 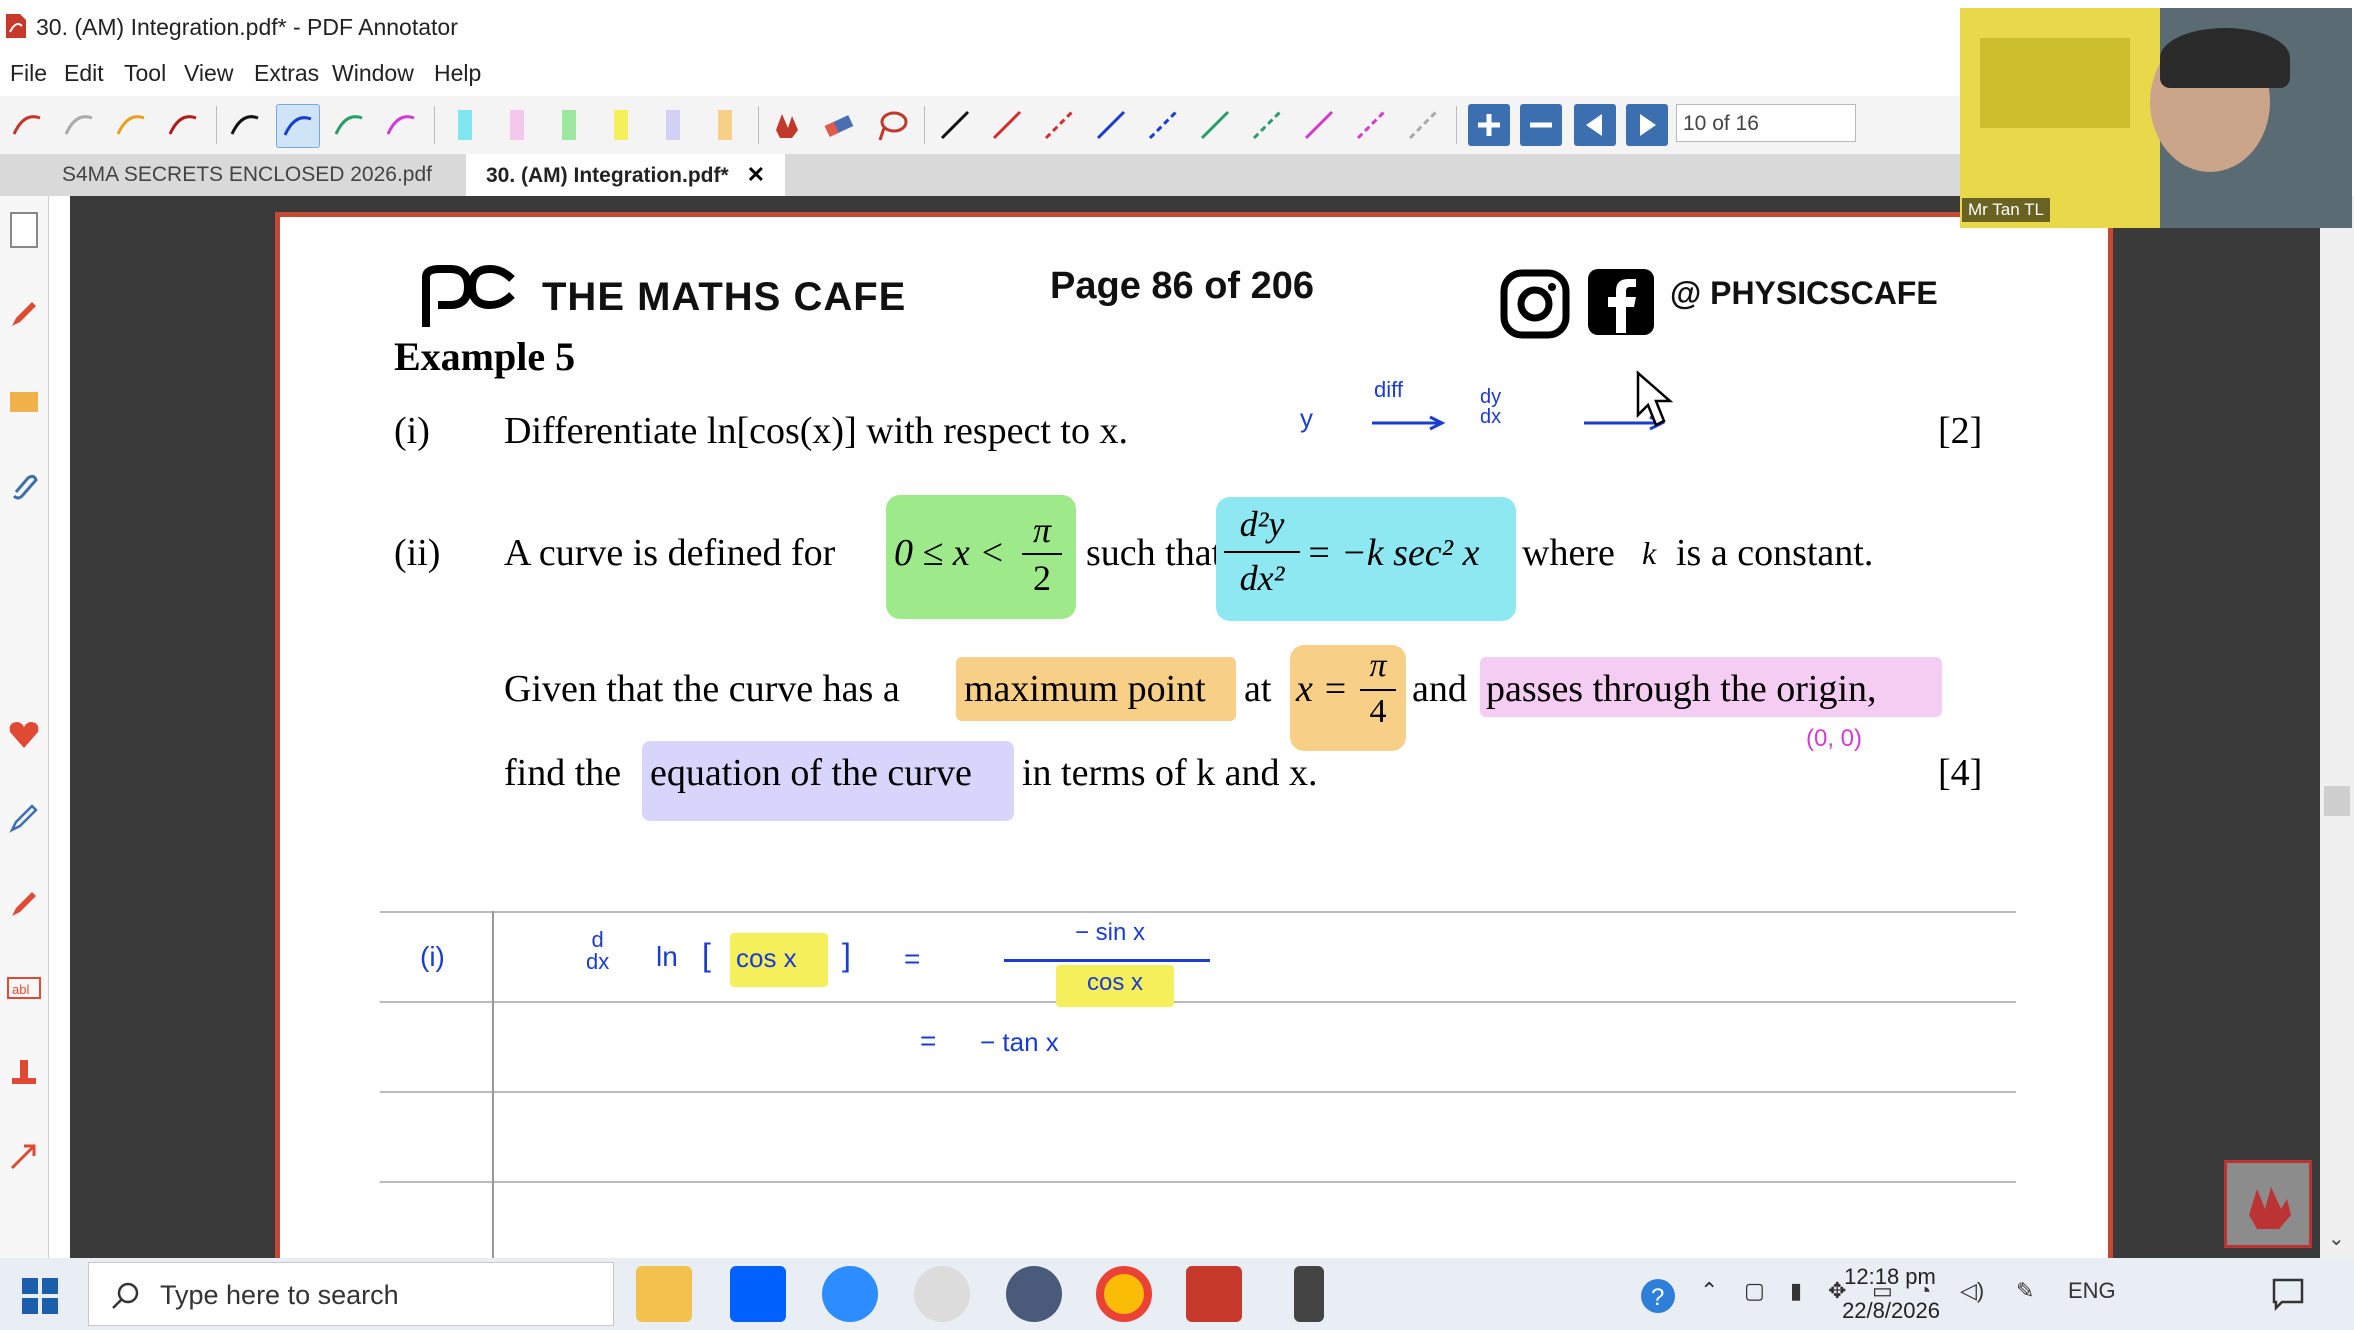 What do you see at coordinates (1568, 553) in the screenshot?
I see `part-ii-line1-c: where` at bounding box center [1568, 553].